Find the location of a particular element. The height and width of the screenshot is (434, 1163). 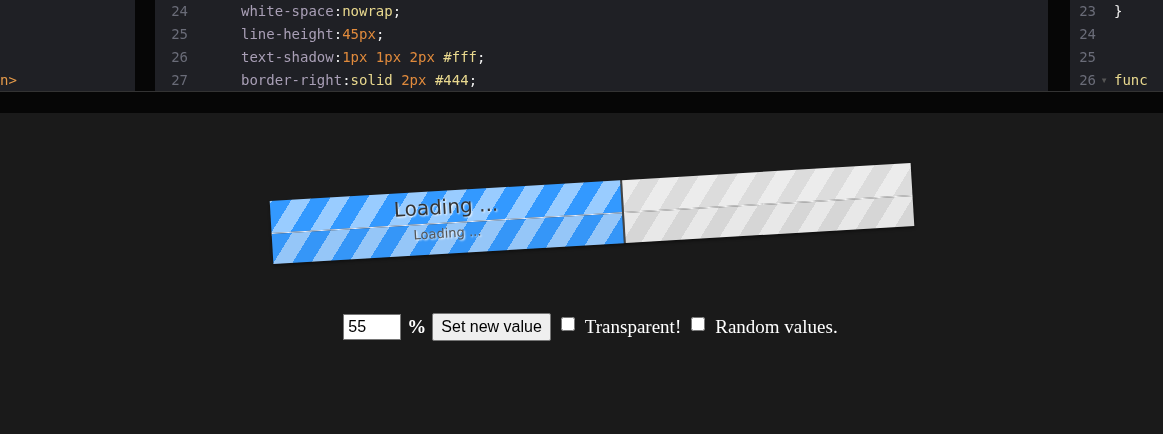

code-line: white-space:nowrap; is located at coordinates (321, 11).